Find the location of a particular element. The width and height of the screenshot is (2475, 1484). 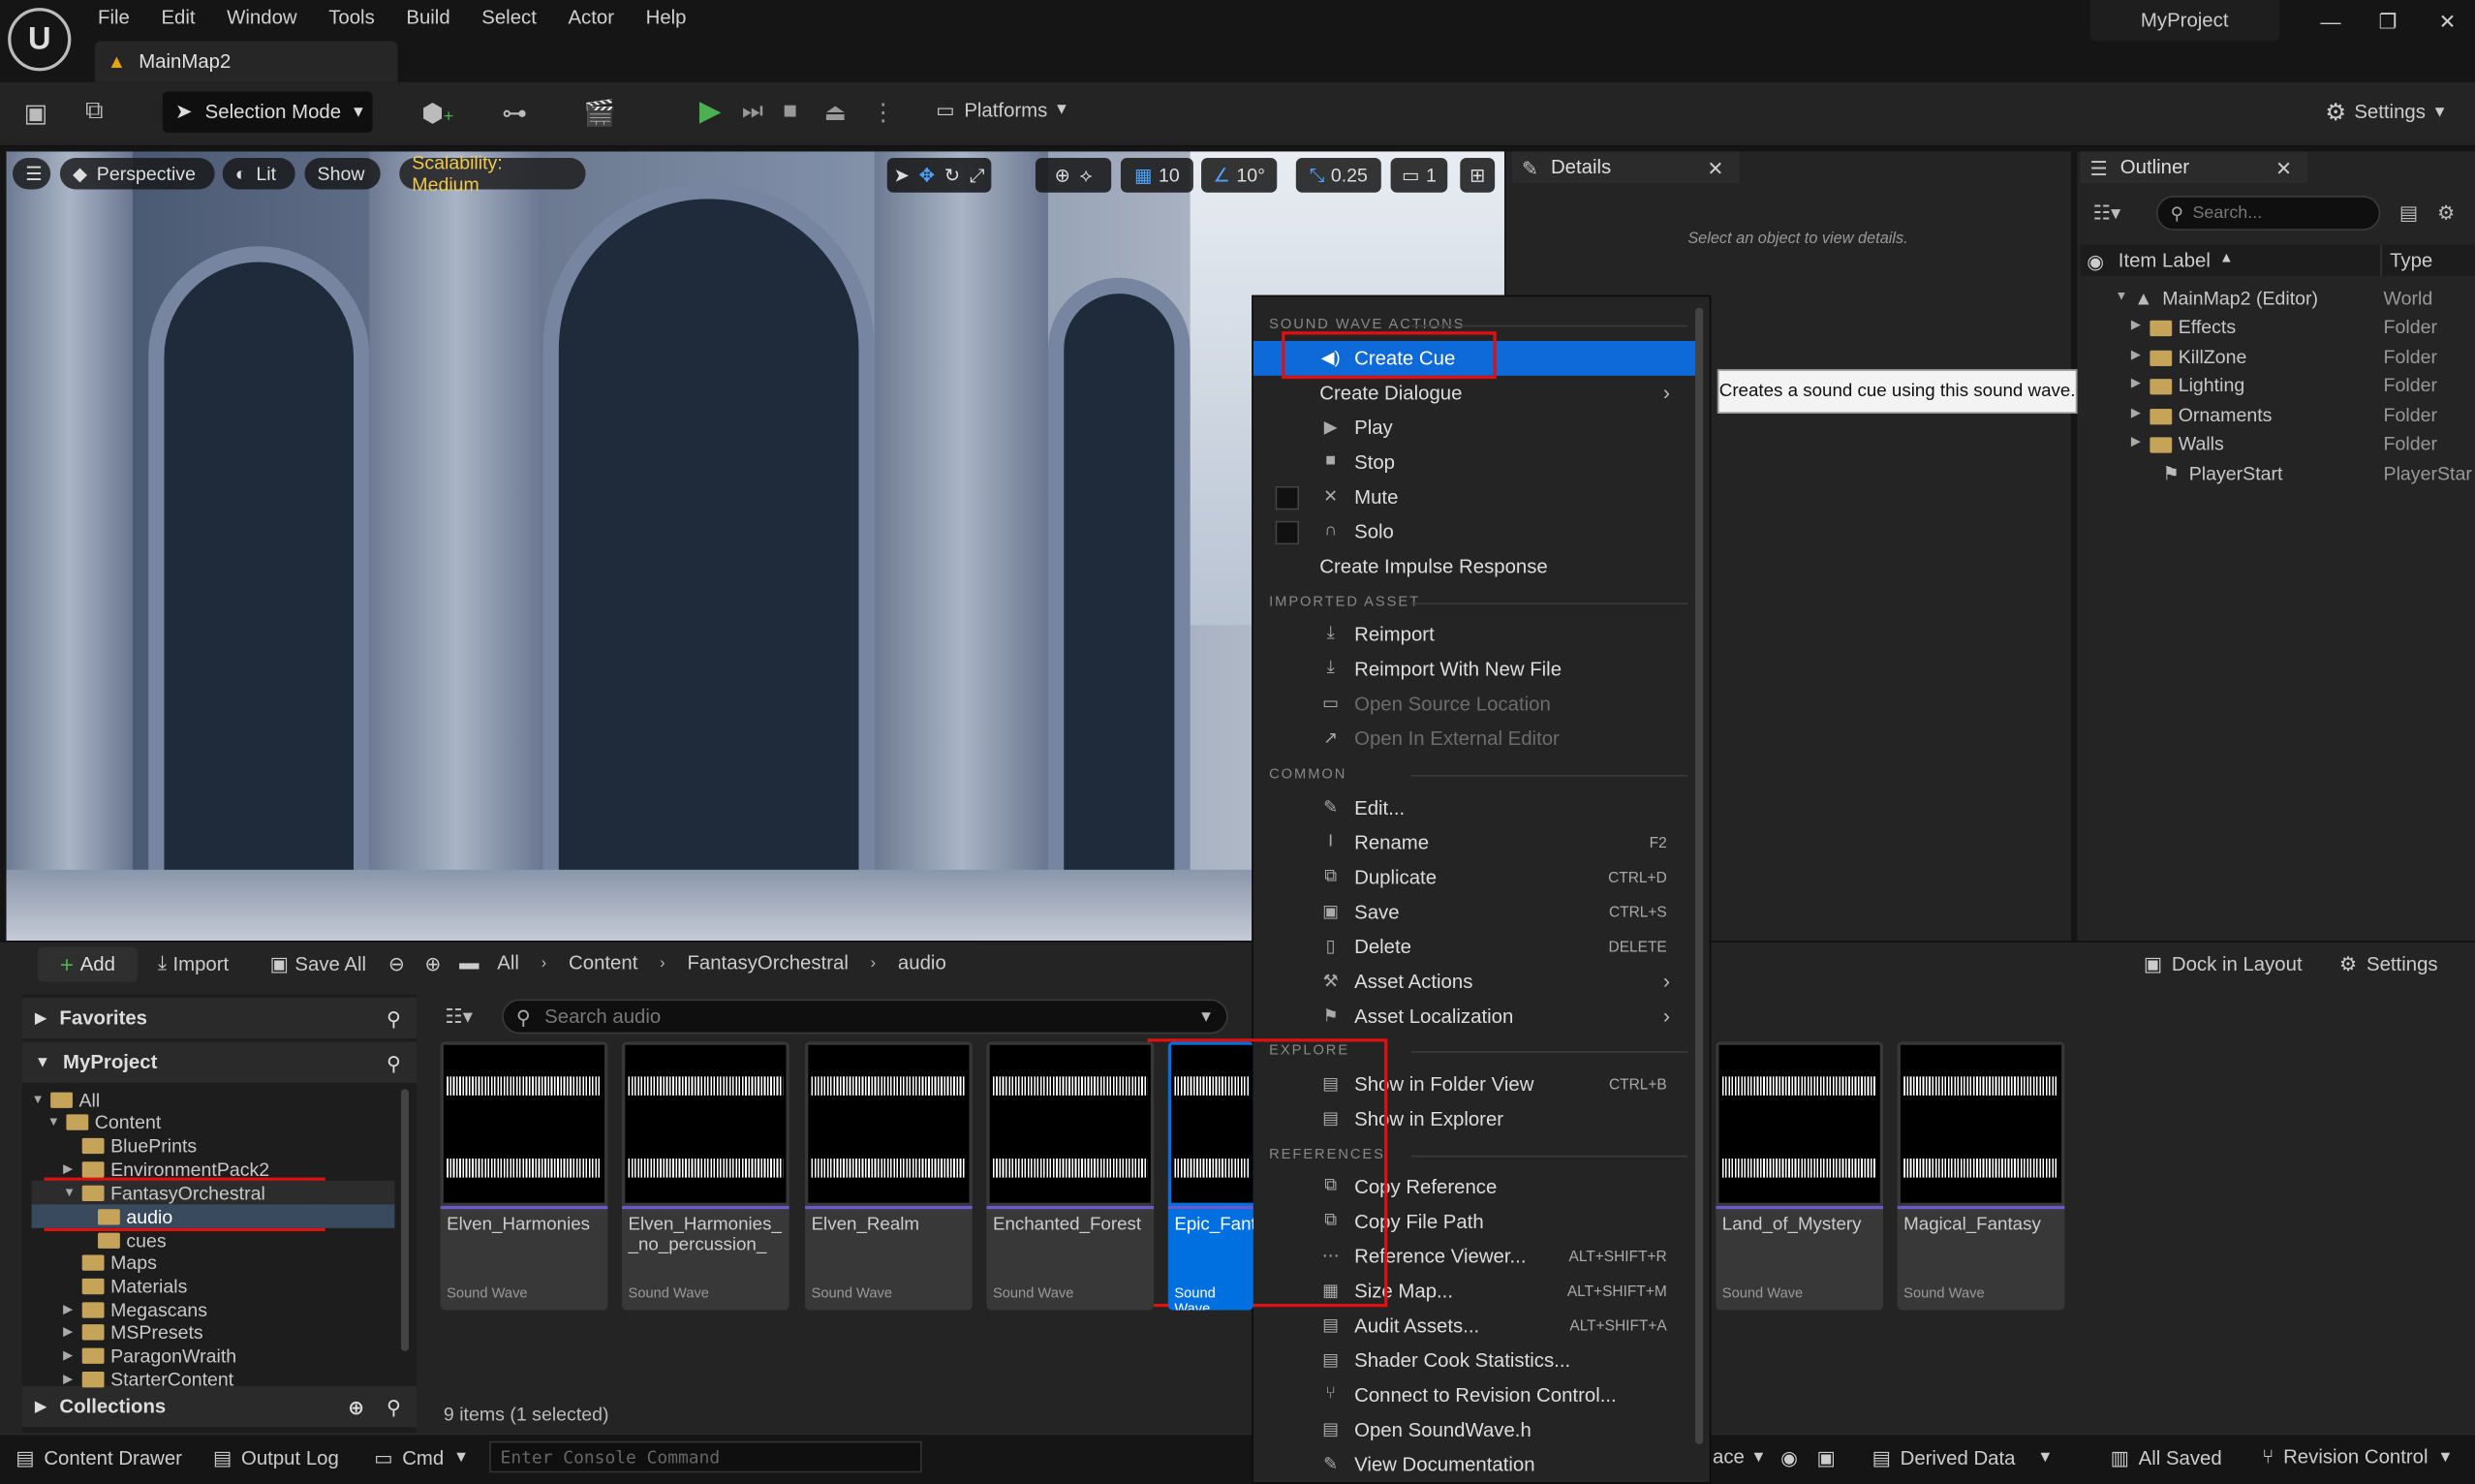

menu-item-delete: ▯ Delete DELETE is located at coordinates (1474, 947).